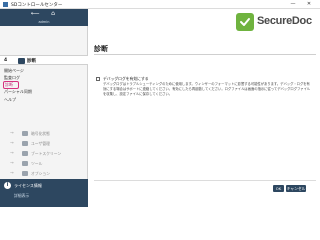 This screenshot has height=240, width=320. What do you see at coordinates (44, 60) in the screenshot?
I see `section-header-diagnostics: 4 診断` at bounding box center [44, 60].